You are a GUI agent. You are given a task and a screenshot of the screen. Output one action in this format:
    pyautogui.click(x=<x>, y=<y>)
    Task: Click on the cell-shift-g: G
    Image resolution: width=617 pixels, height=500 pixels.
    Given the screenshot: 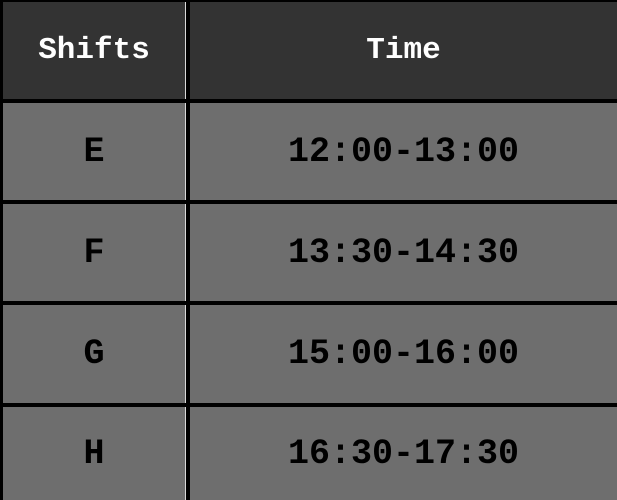 What is the action you would take?
    pyautogui.click(x=94, y=354)
    